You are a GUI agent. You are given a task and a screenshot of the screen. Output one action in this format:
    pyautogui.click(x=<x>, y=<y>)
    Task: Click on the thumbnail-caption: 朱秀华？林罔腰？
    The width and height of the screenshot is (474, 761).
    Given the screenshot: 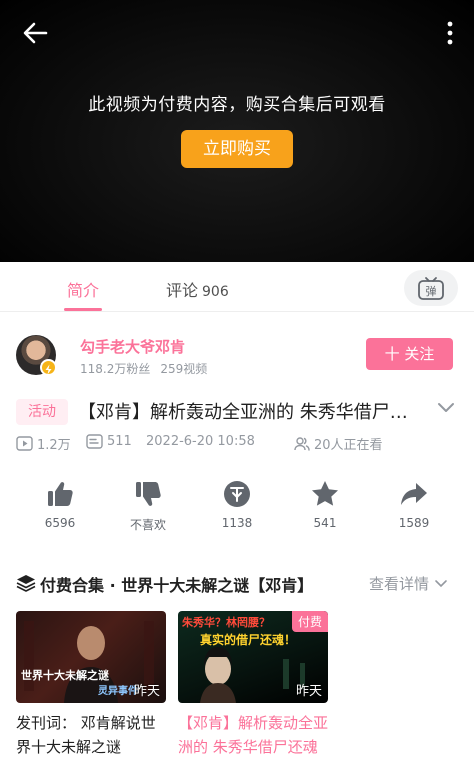 What is the action you would take?
    pyautogui.click(x=226, y=622)
    